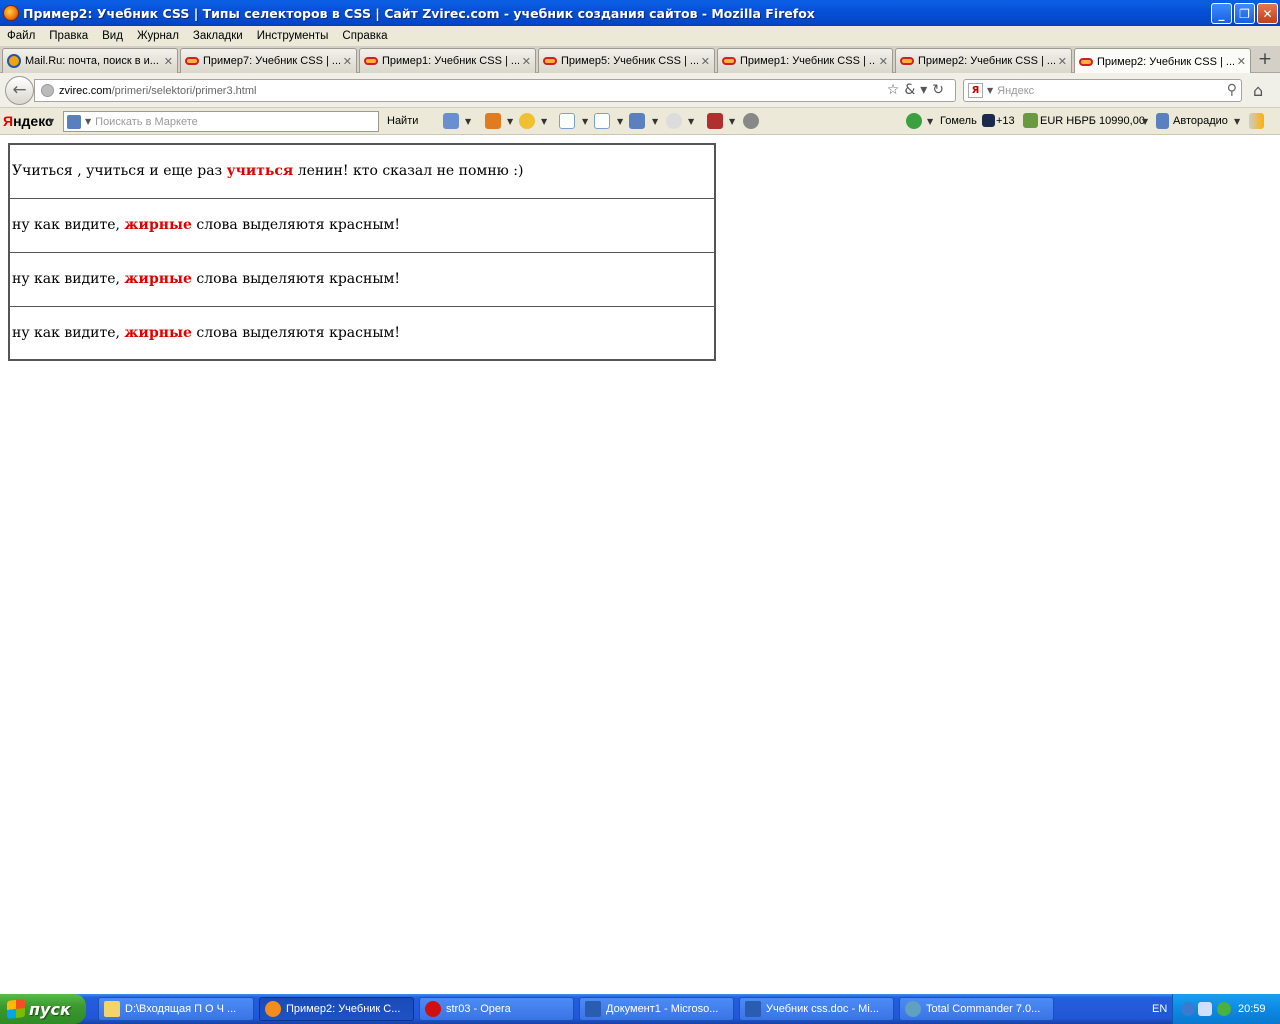 The width and height of the screenshot is (1280, 1024). What do you see at coordinates (715, 121) in the screenshot?
I see `apps-icon` at bounding box center [715, 121].